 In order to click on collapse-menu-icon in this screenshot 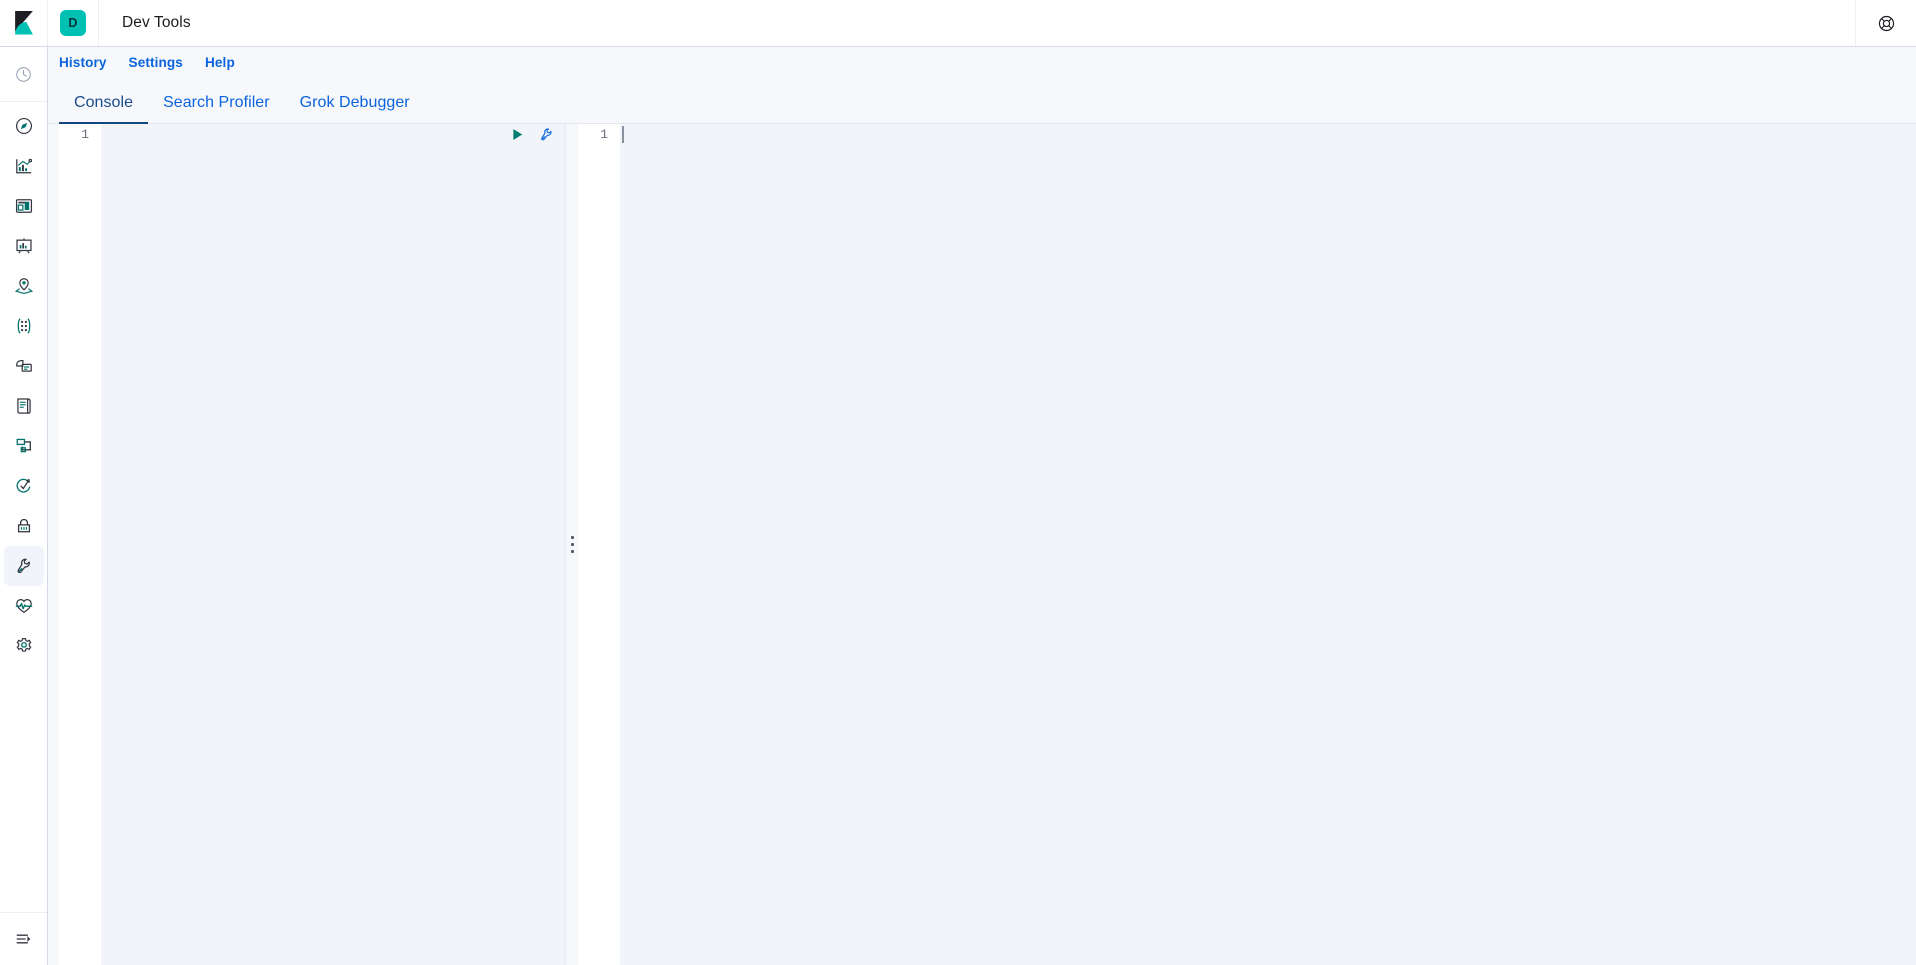, I will do `click(23, 939)`.